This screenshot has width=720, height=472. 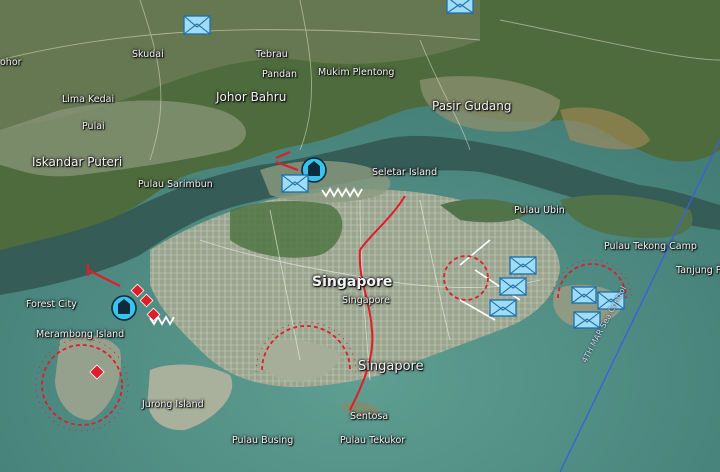 I want to click on label-singapore-south: Singapore, so click(x=391, y=366).